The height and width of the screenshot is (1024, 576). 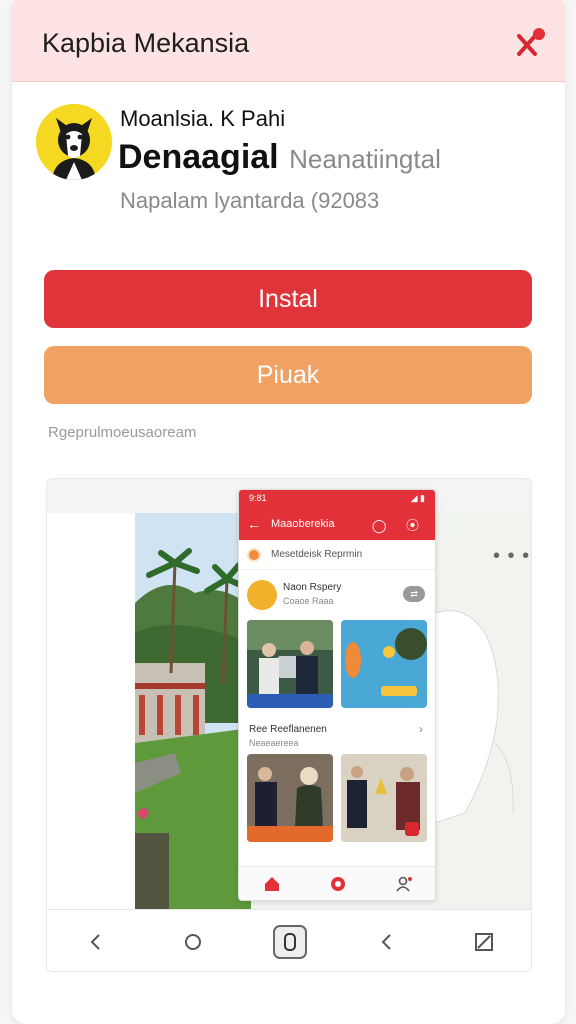 I want to click on developer-name: Moanlsia. K Pahi, so click(x=203, y=118).